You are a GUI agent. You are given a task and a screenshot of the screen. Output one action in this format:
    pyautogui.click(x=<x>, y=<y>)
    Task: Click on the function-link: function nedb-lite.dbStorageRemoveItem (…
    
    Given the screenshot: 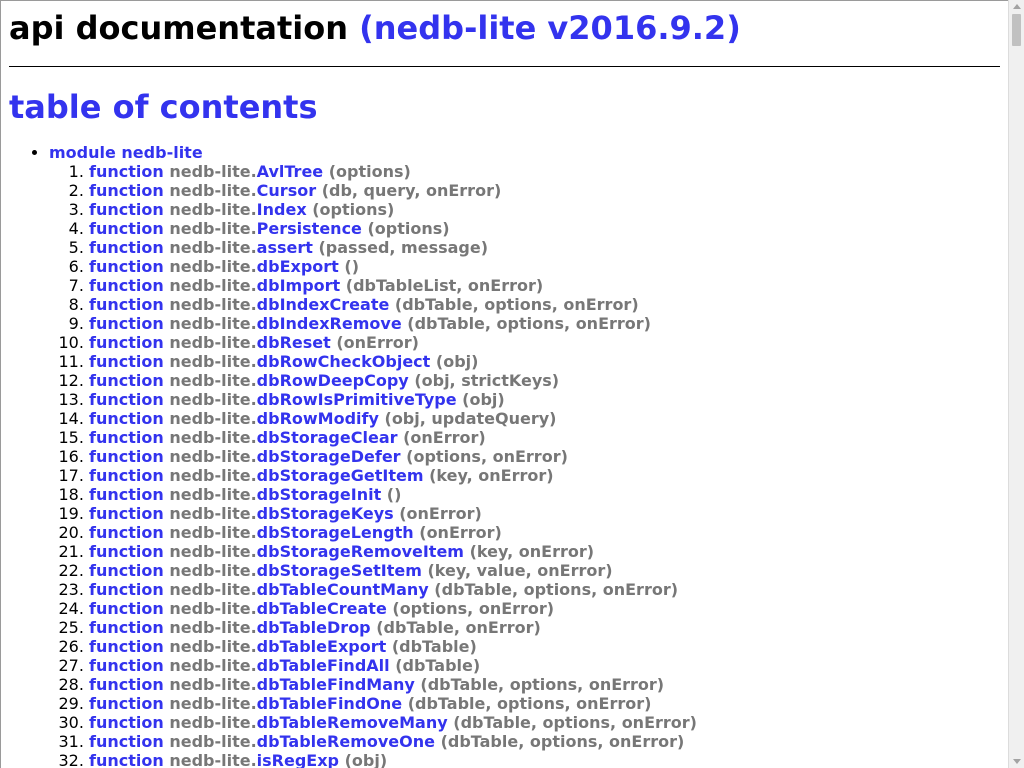 What is the action you would take?
    pyautogui.click(x=341, y=551)
    